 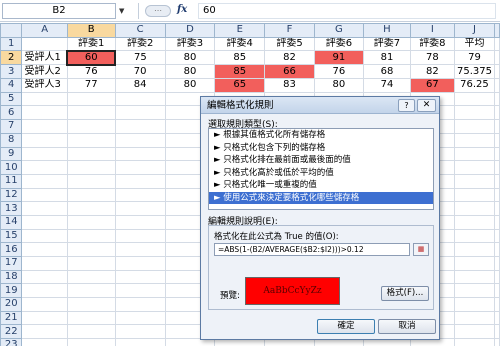 I want to click on cell: 評委5, so click(x=289, y=44).